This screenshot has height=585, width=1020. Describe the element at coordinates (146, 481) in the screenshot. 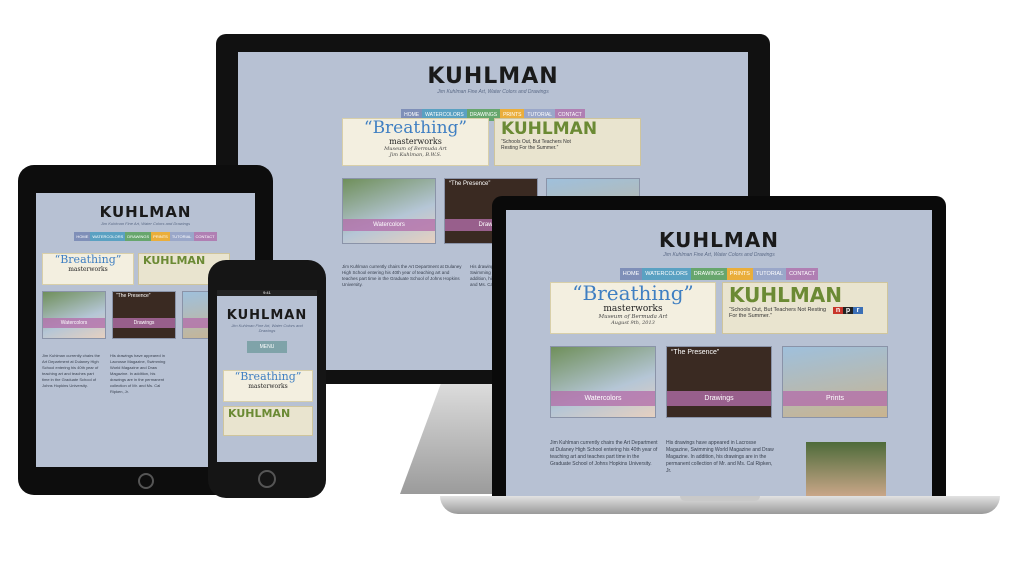

I see `ipad-home-button` at that location.